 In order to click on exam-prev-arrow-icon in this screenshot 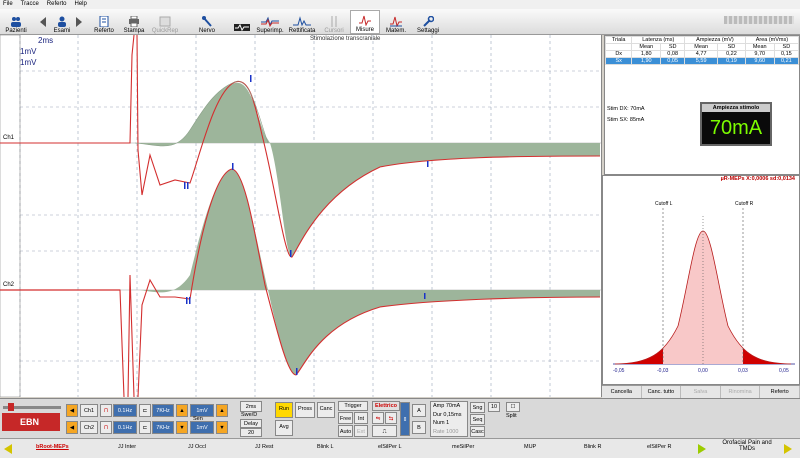, I will do `click(43, 22)`.